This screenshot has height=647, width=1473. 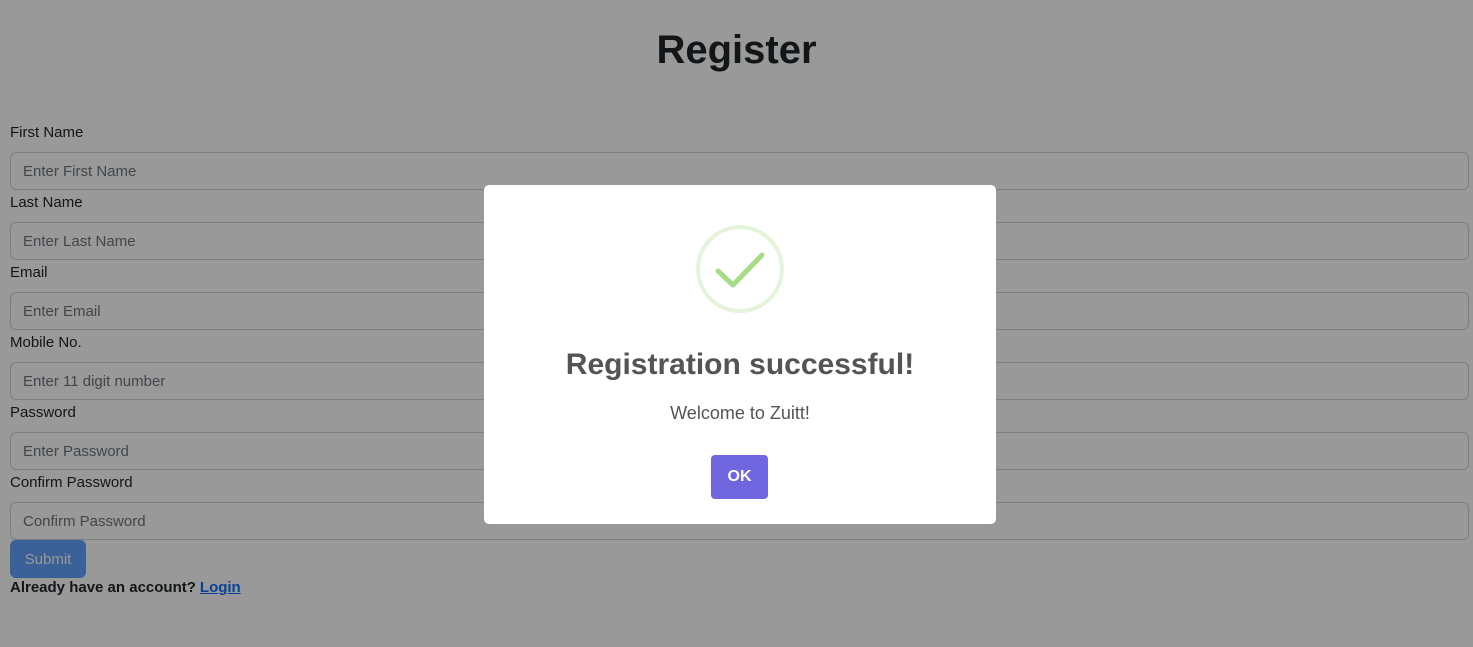 What do you see at coordinates (740, 364) in the screenshot?
I see `modal-title: Registration successful!` at bounding box center [740, 364].